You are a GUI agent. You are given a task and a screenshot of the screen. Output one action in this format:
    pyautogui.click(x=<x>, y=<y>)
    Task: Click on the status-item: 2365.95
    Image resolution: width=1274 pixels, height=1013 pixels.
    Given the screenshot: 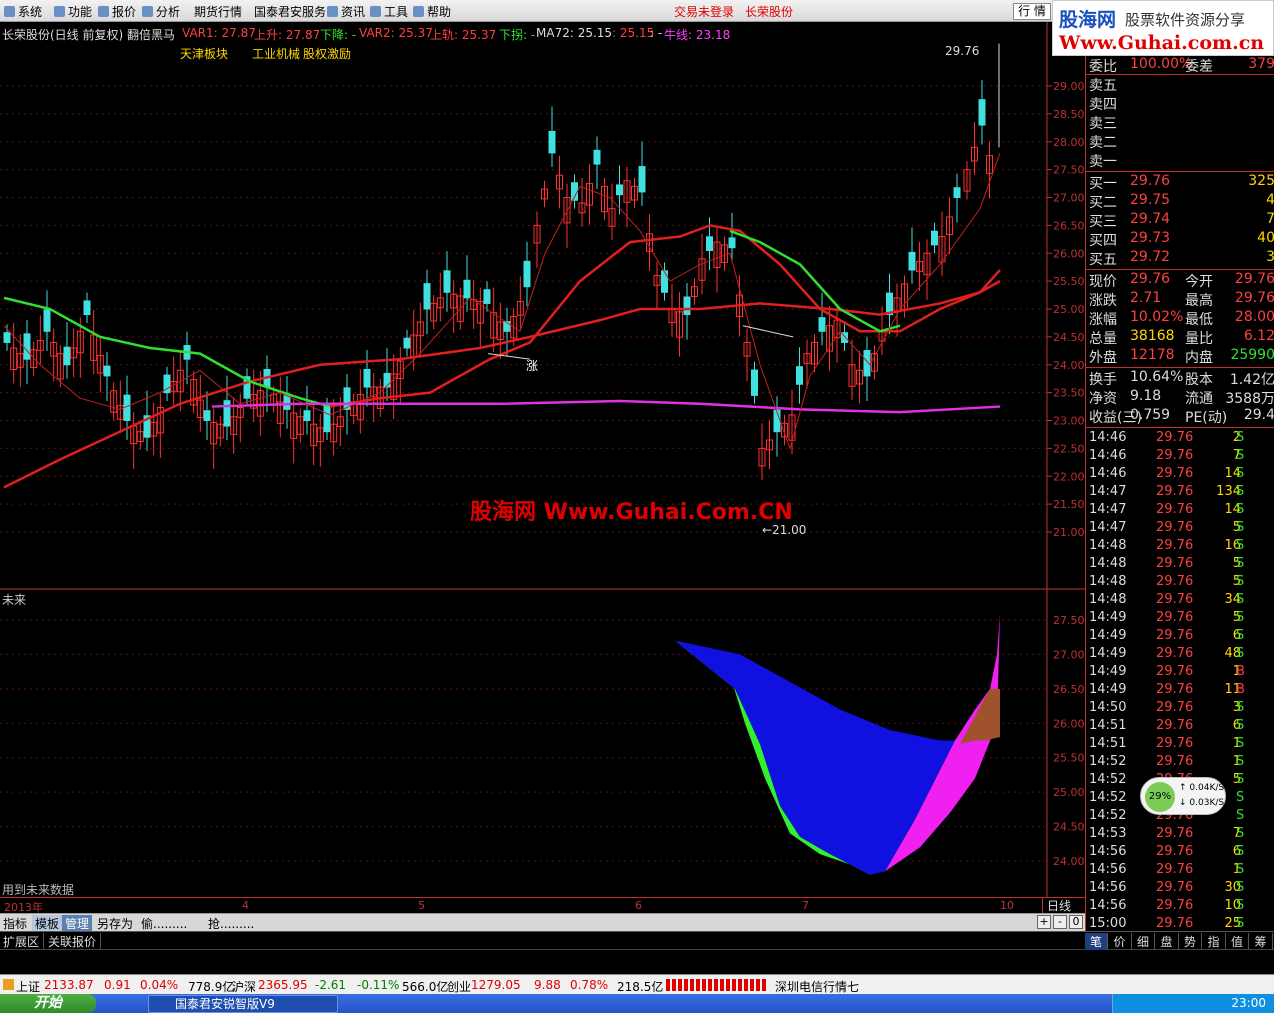 What is the action you would take?
    pyautogui.click(x=283, y=985)
    